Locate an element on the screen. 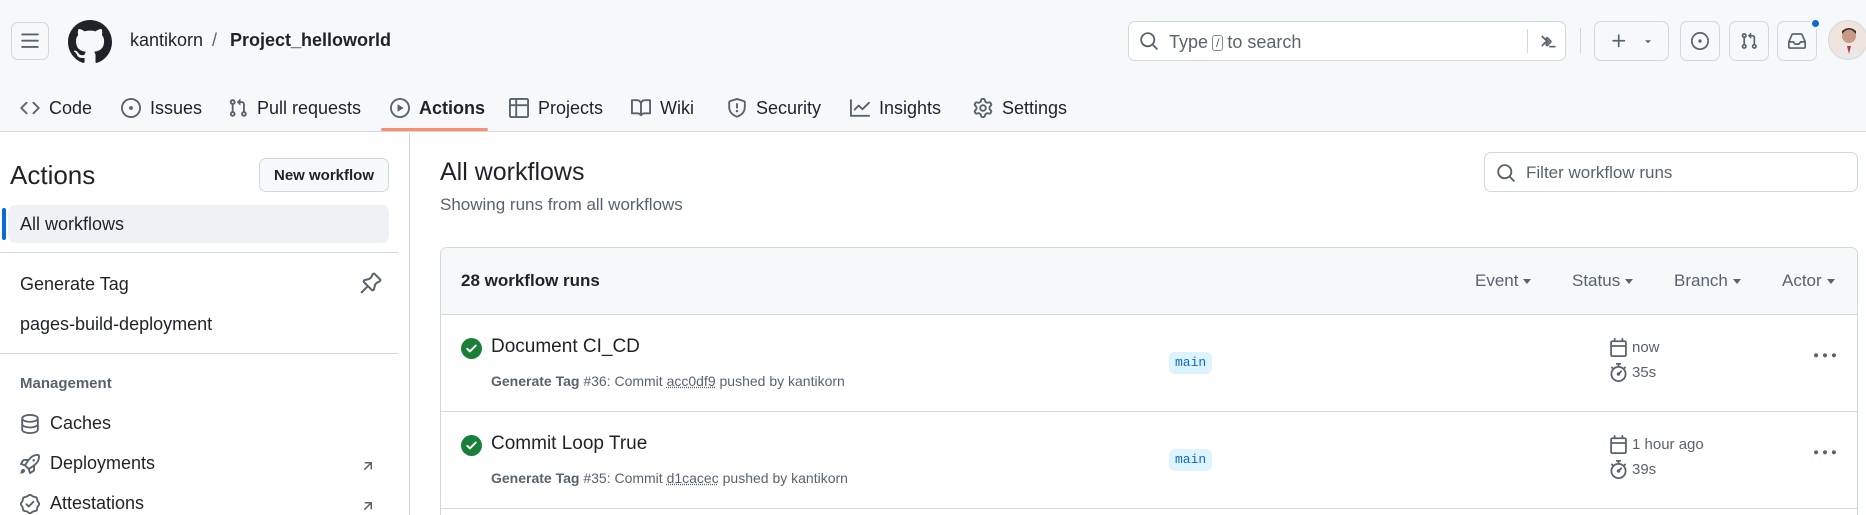 The image size is (1866, 515). status-filter-dropdown: Status is located at coordinates (1602, 281).